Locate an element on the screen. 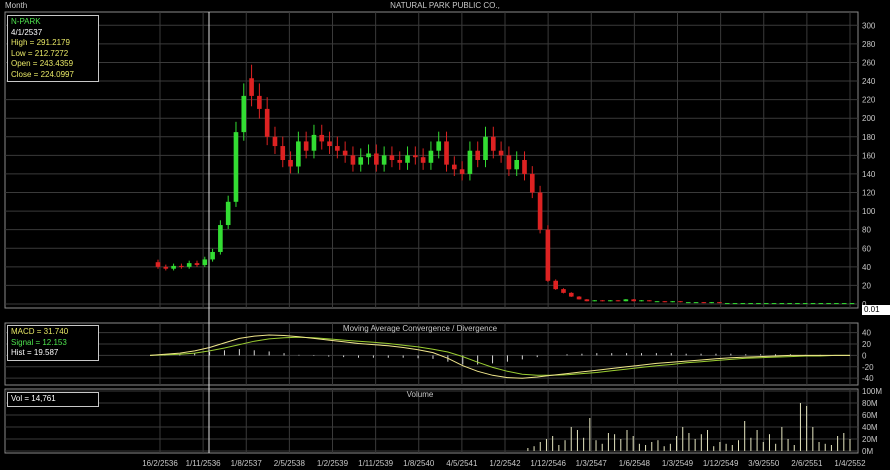 The height and width of the screenshot is (470, 890). macd-tick-label: 0 is located at coordinates (864, 355).